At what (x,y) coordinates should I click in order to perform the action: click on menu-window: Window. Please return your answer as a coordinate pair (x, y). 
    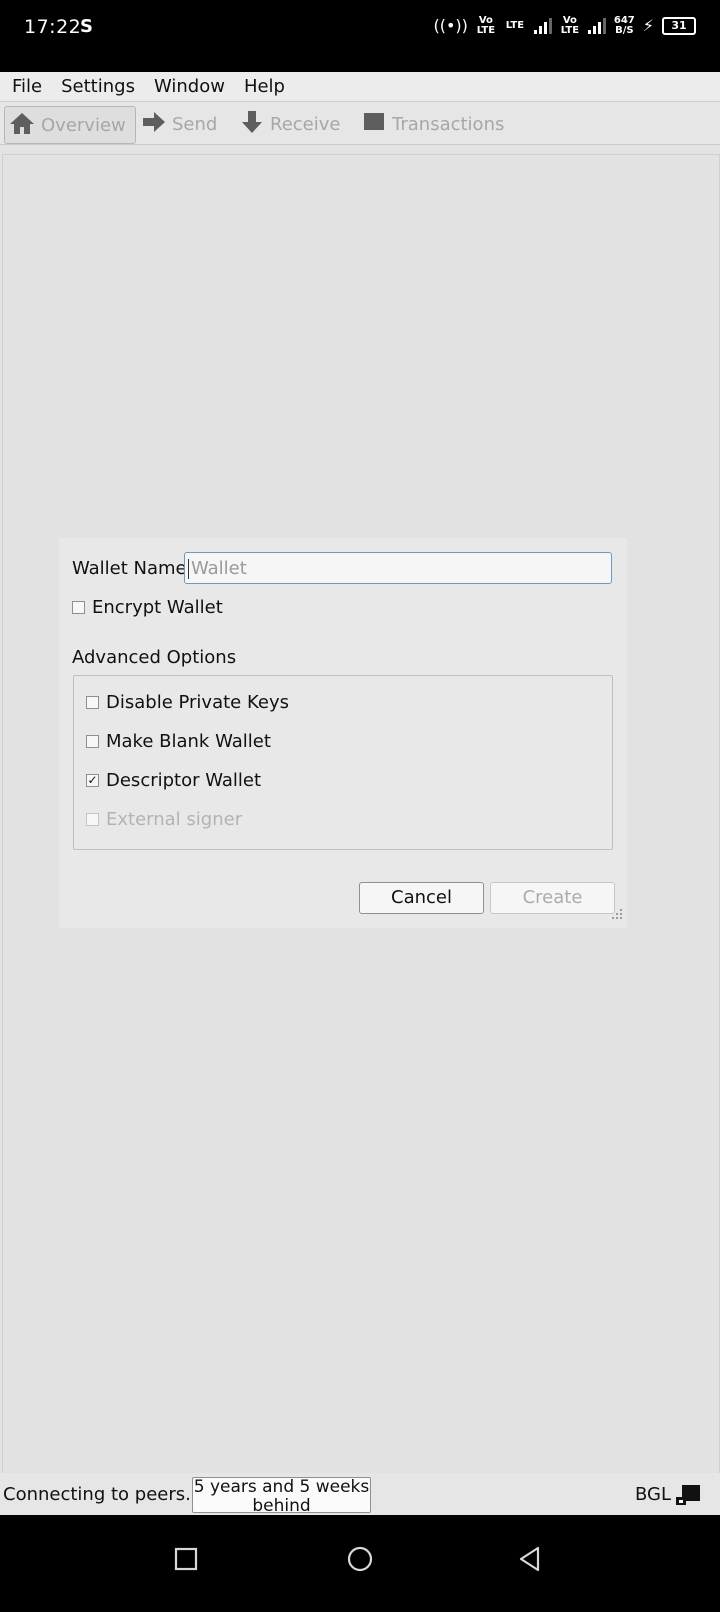
    Looking at the image, I should click on (189, 86).